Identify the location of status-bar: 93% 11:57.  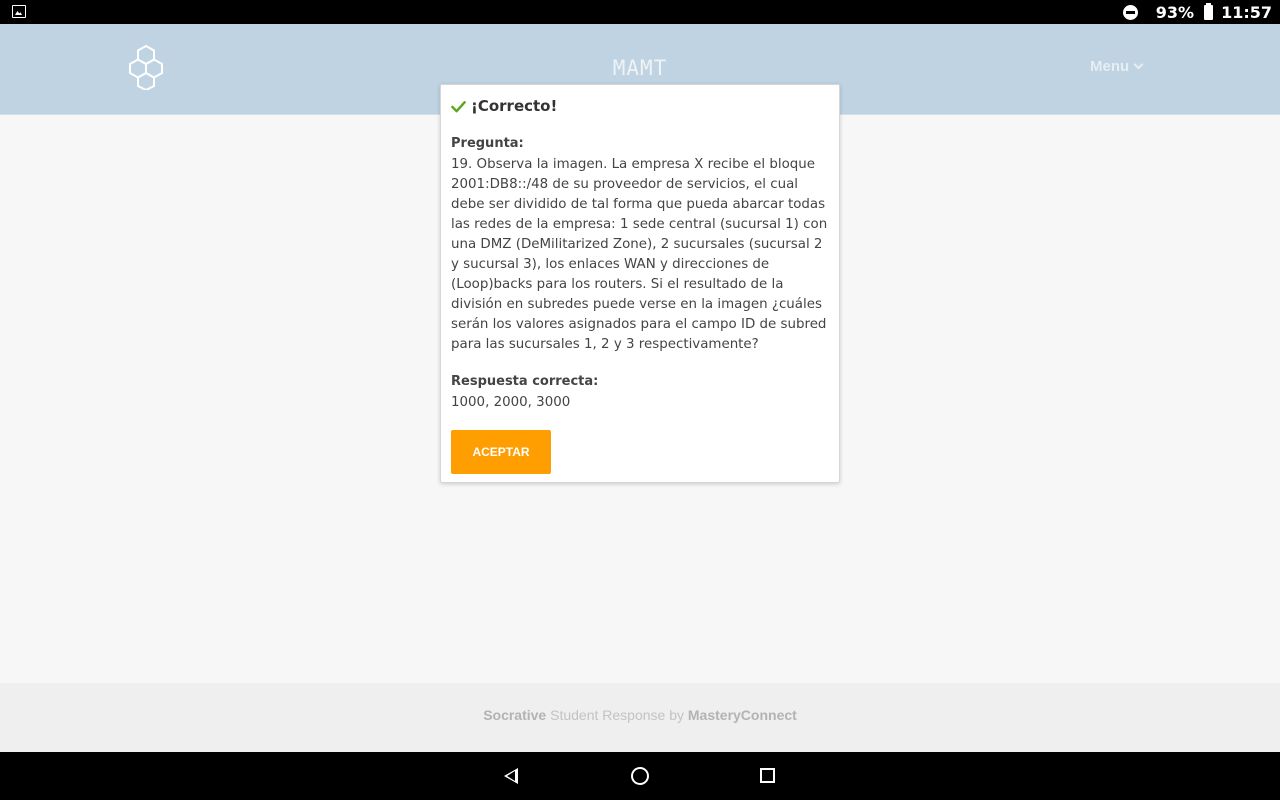
(640, 12).